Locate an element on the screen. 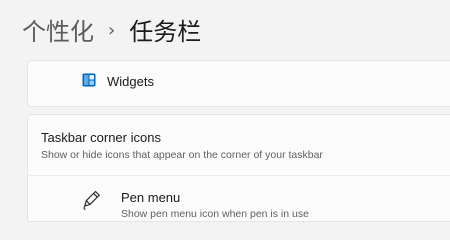 The height and width of the screenshot is (240, 450). page-title: 任务栏 is located at coordinates (165, 32).